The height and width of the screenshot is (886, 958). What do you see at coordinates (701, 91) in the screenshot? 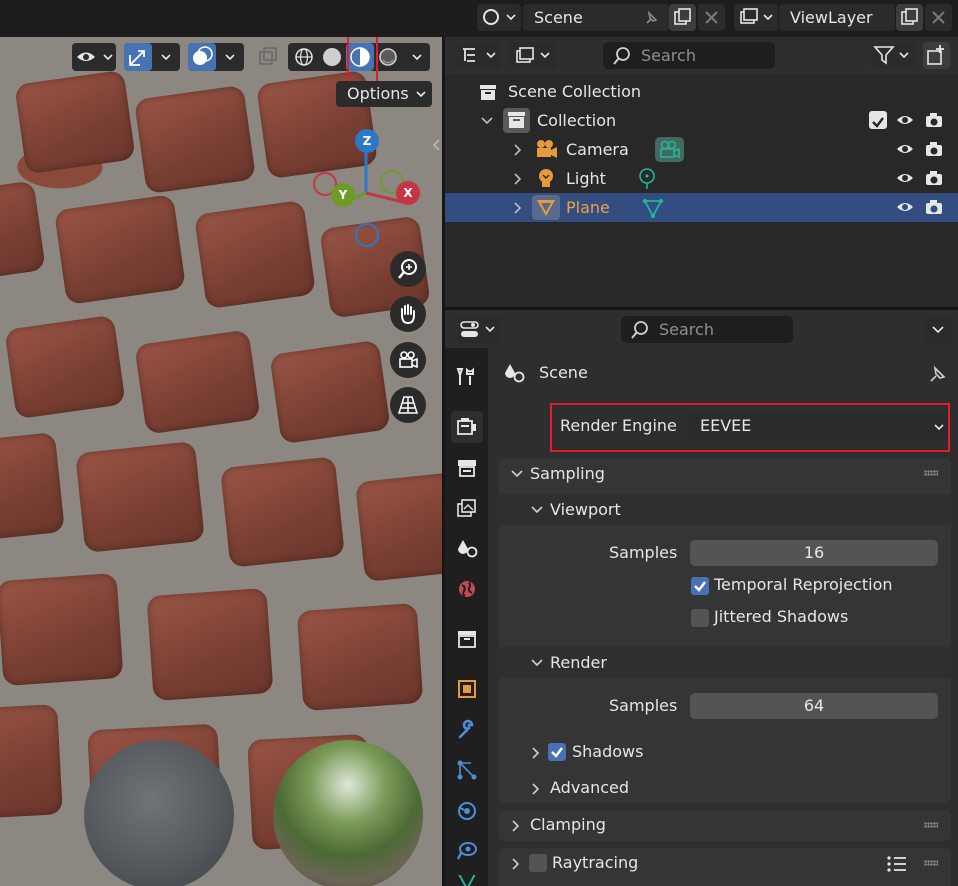
I see `tree-row-scene-collection: Scene Collection` at bounding box center [701, 91].